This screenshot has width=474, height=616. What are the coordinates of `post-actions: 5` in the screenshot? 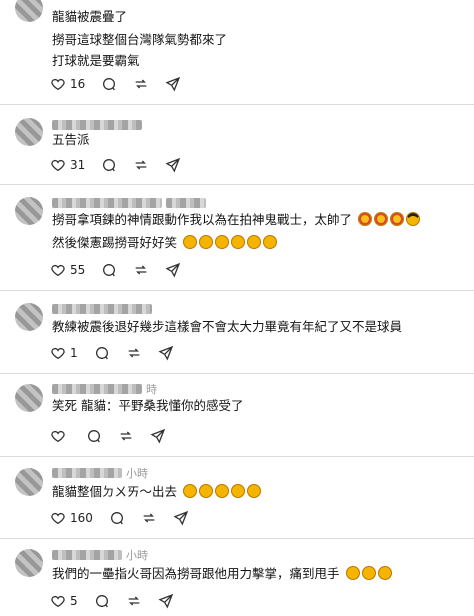 It's located at (120, 601).